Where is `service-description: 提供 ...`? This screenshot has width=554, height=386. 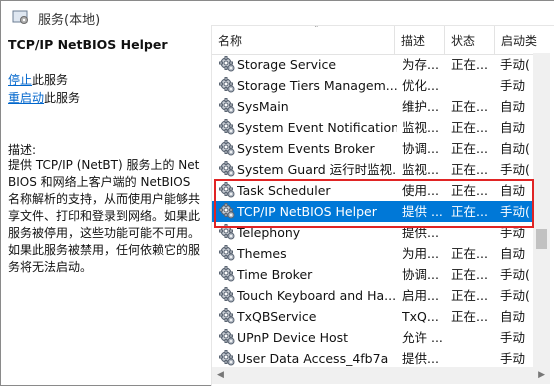 service-description: 提供 ... is located at coordinates (422, 211).